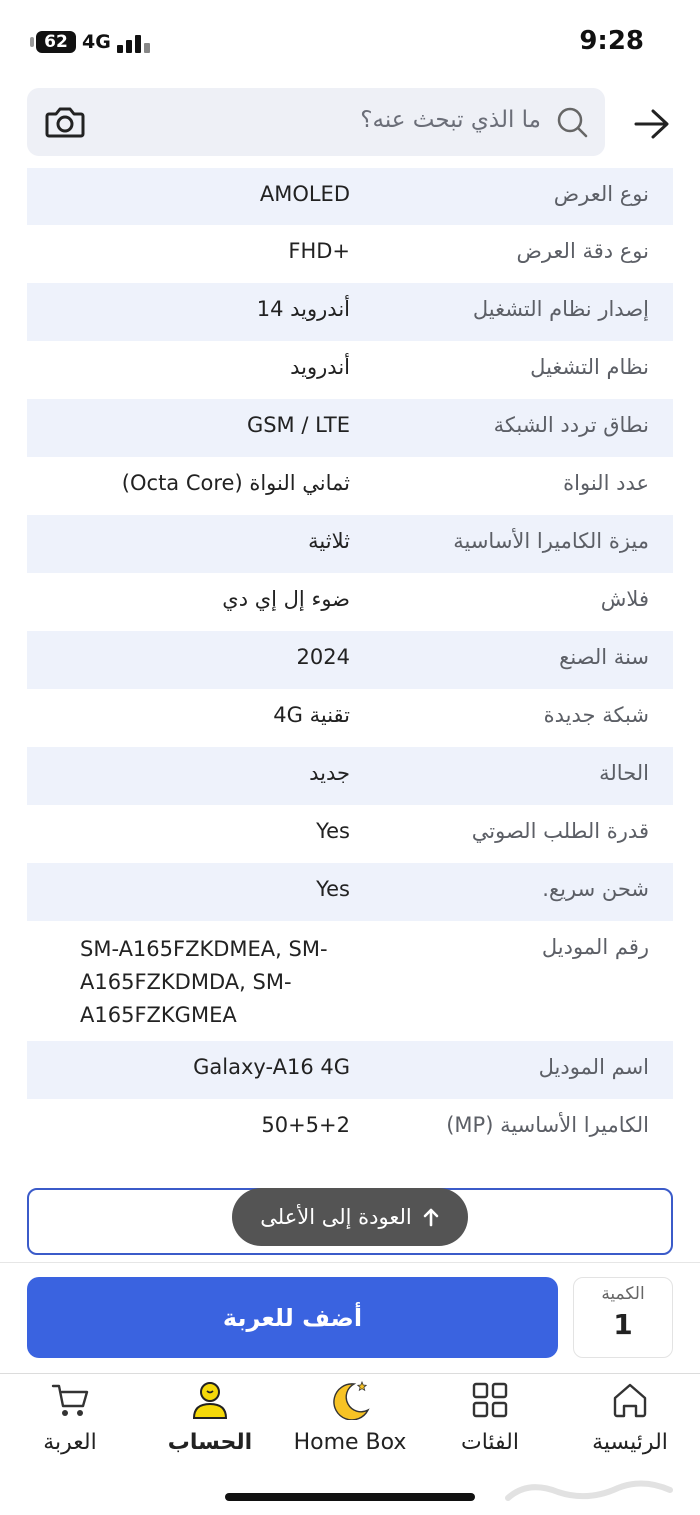 The width and height of the screenshot is (700, 1515). What do you see at coordinates (210, 1400) in the screenshot?
I see `user-icon` at bounding box center [210, 1400].